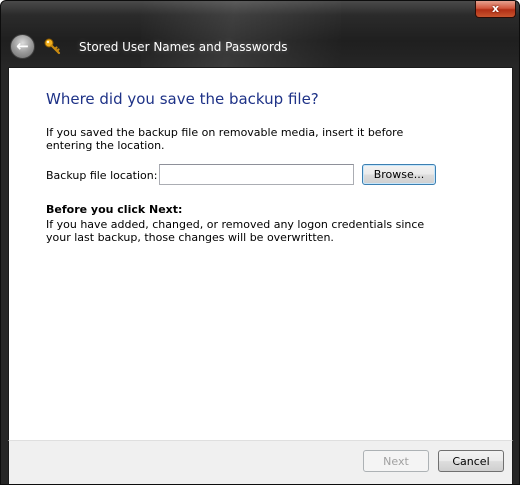 The image size is (520, 485). What do you see at coordinates (260, 462) in the screenshot?
I see `wizard-footer: Next Cancel` at bounding box center [260, 462].